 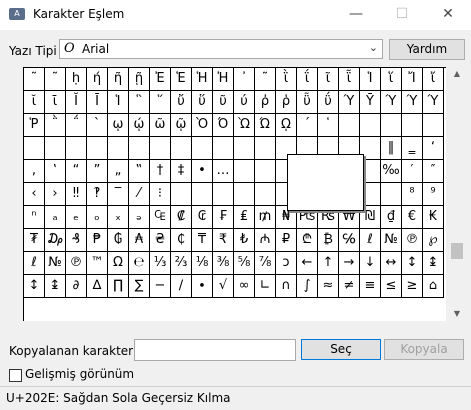 What do you see at coordinates (55, 171) in the screenshot?
I see `char-cell: ‛` at bounding box center [55, 171].